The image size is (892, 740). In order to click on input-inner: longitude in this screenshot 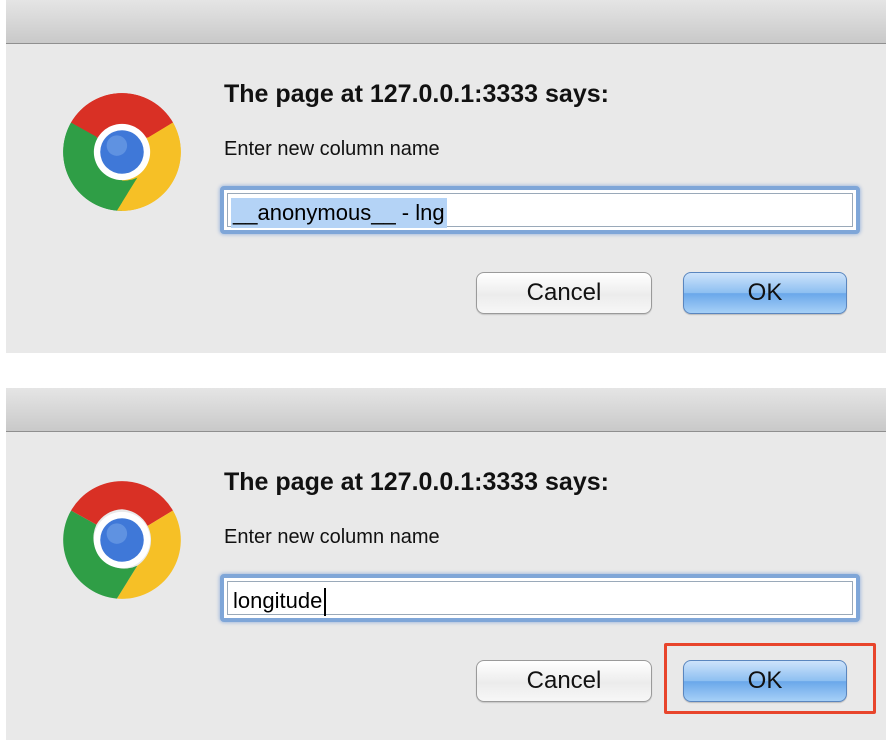, I will do `click(540, 598)`.